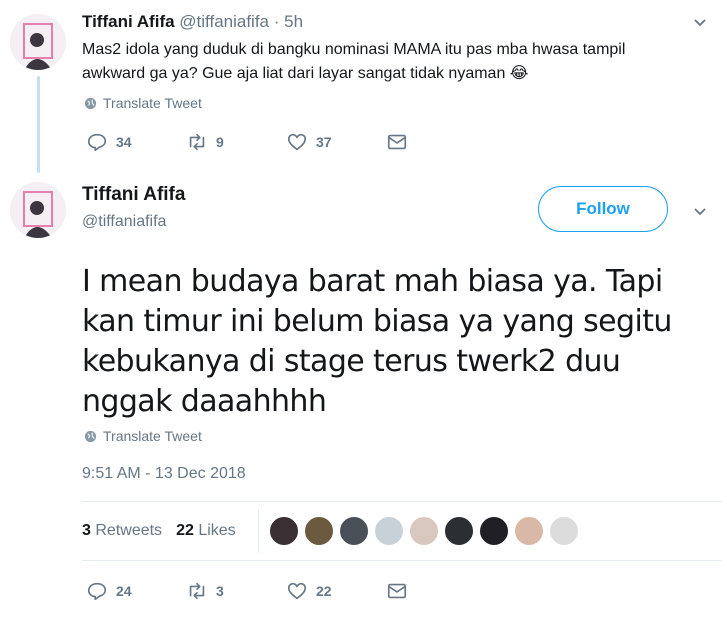 The image size is (727, 636). What do you see at coordinates (129, 530) in the screenshot?
I see `retweets-stat-label: Retweets` at bounding box center [129, 530].